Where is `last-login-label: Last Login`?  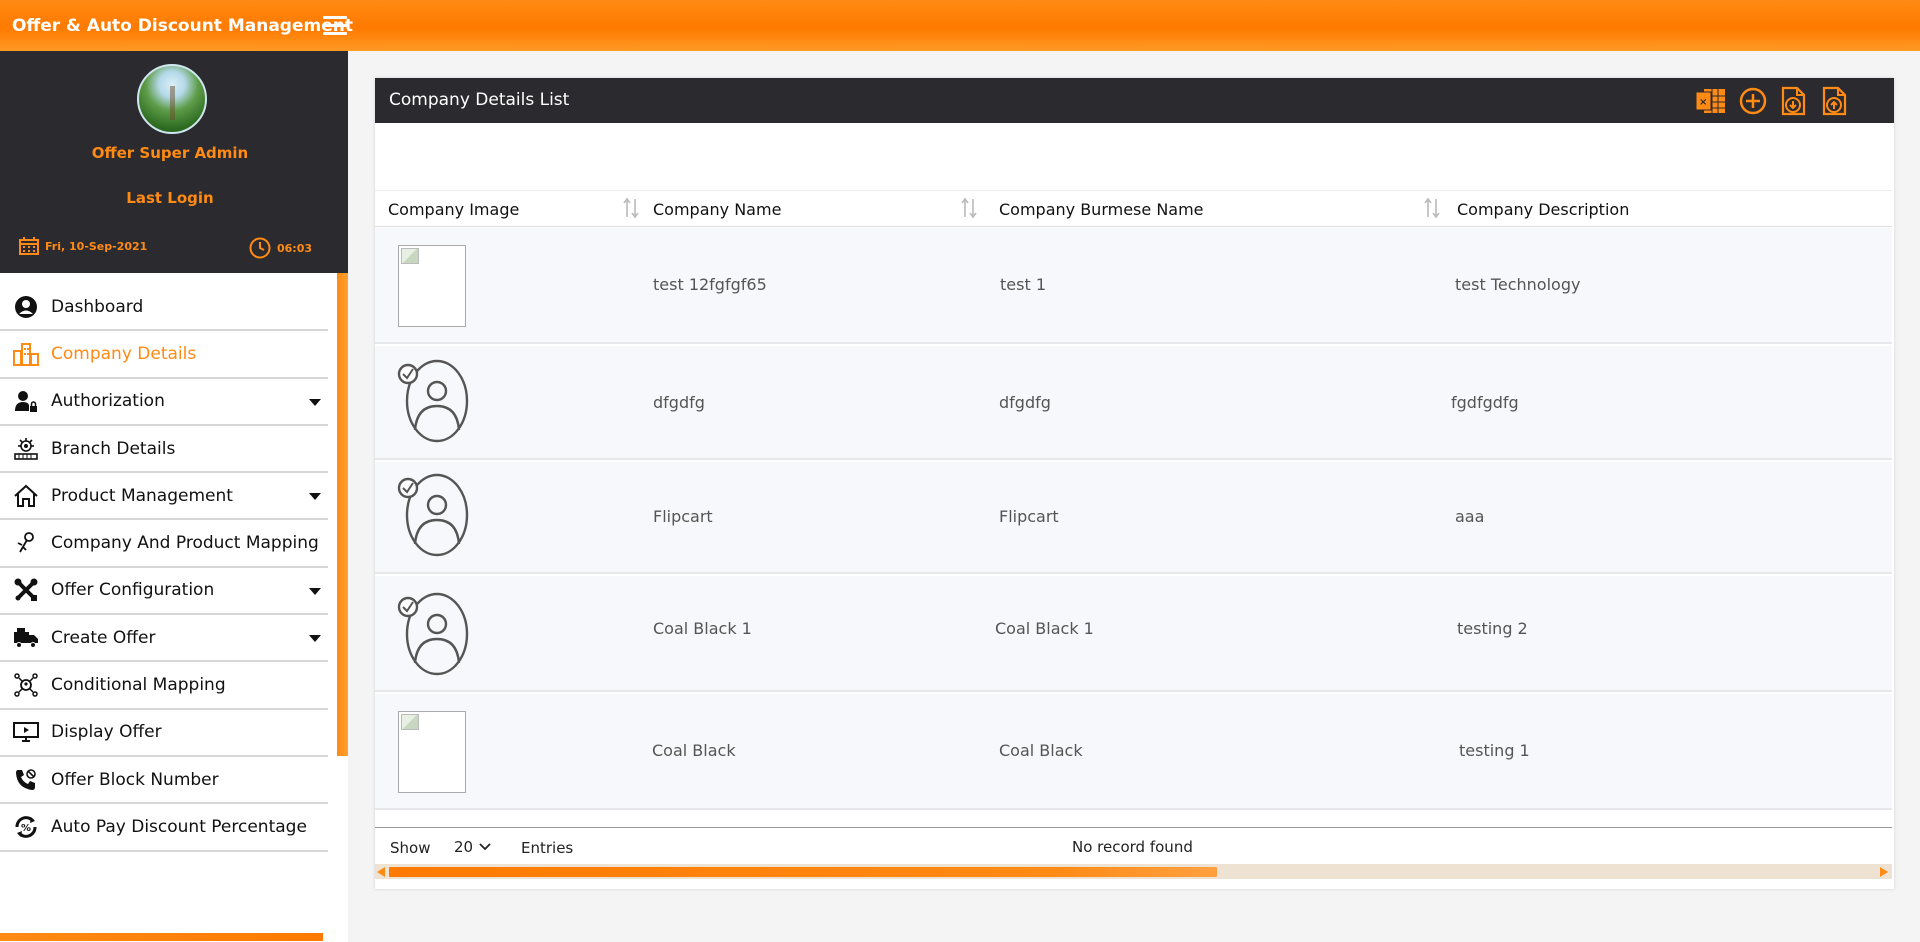 last-login-label: Last Login is located at coordinates (170, 198).